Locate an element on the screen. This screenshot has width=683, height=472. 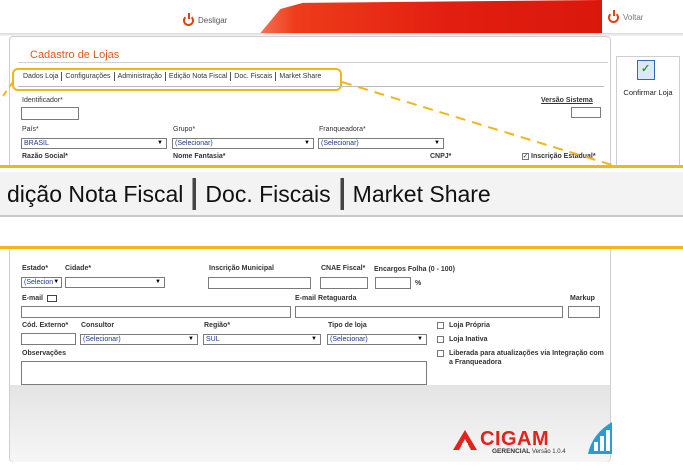
pais-value: BRASIL is located at coordinates (36, 143).